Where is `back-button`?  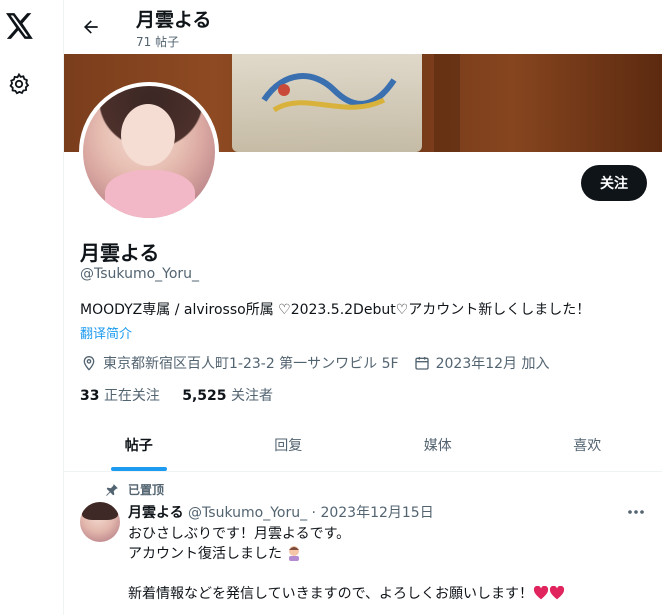 back-button is located at coordinates (91, 27).